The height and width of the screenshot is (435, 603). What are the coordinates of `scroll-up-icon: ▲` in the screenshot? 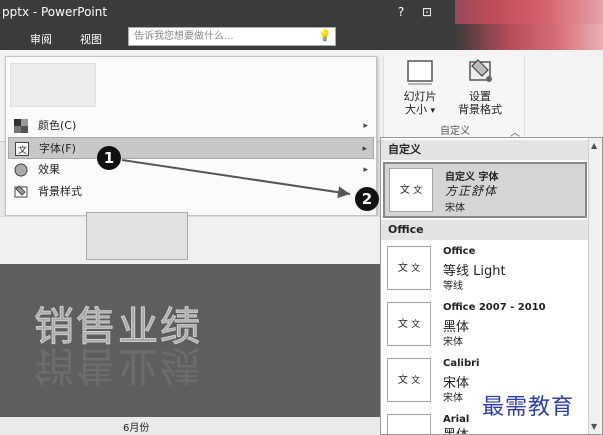 It's located at (594, 145).